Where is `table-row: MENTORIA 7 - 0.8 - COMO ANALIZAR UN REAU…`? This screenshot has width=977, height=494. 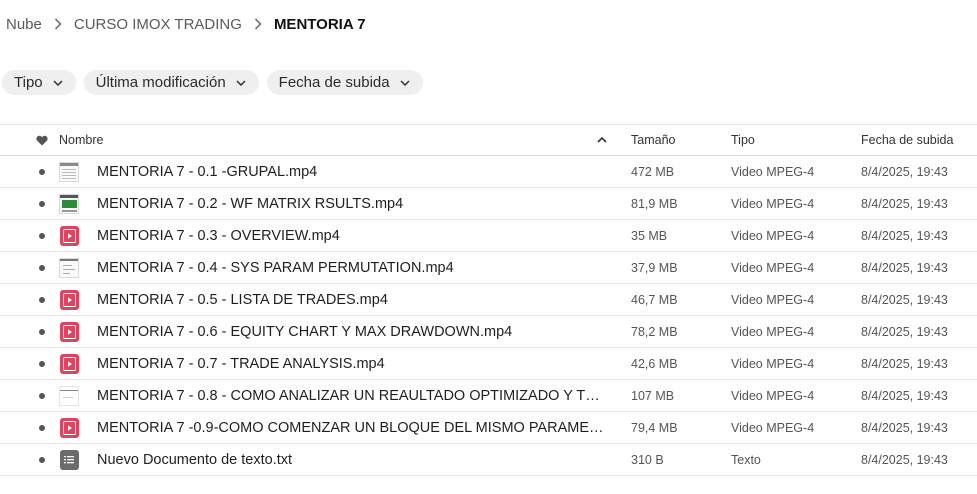
table-row: MENTORIA 7 - 0.8 - COMO ANALIZAR UN REAU… is located at coordinates (488, 396).